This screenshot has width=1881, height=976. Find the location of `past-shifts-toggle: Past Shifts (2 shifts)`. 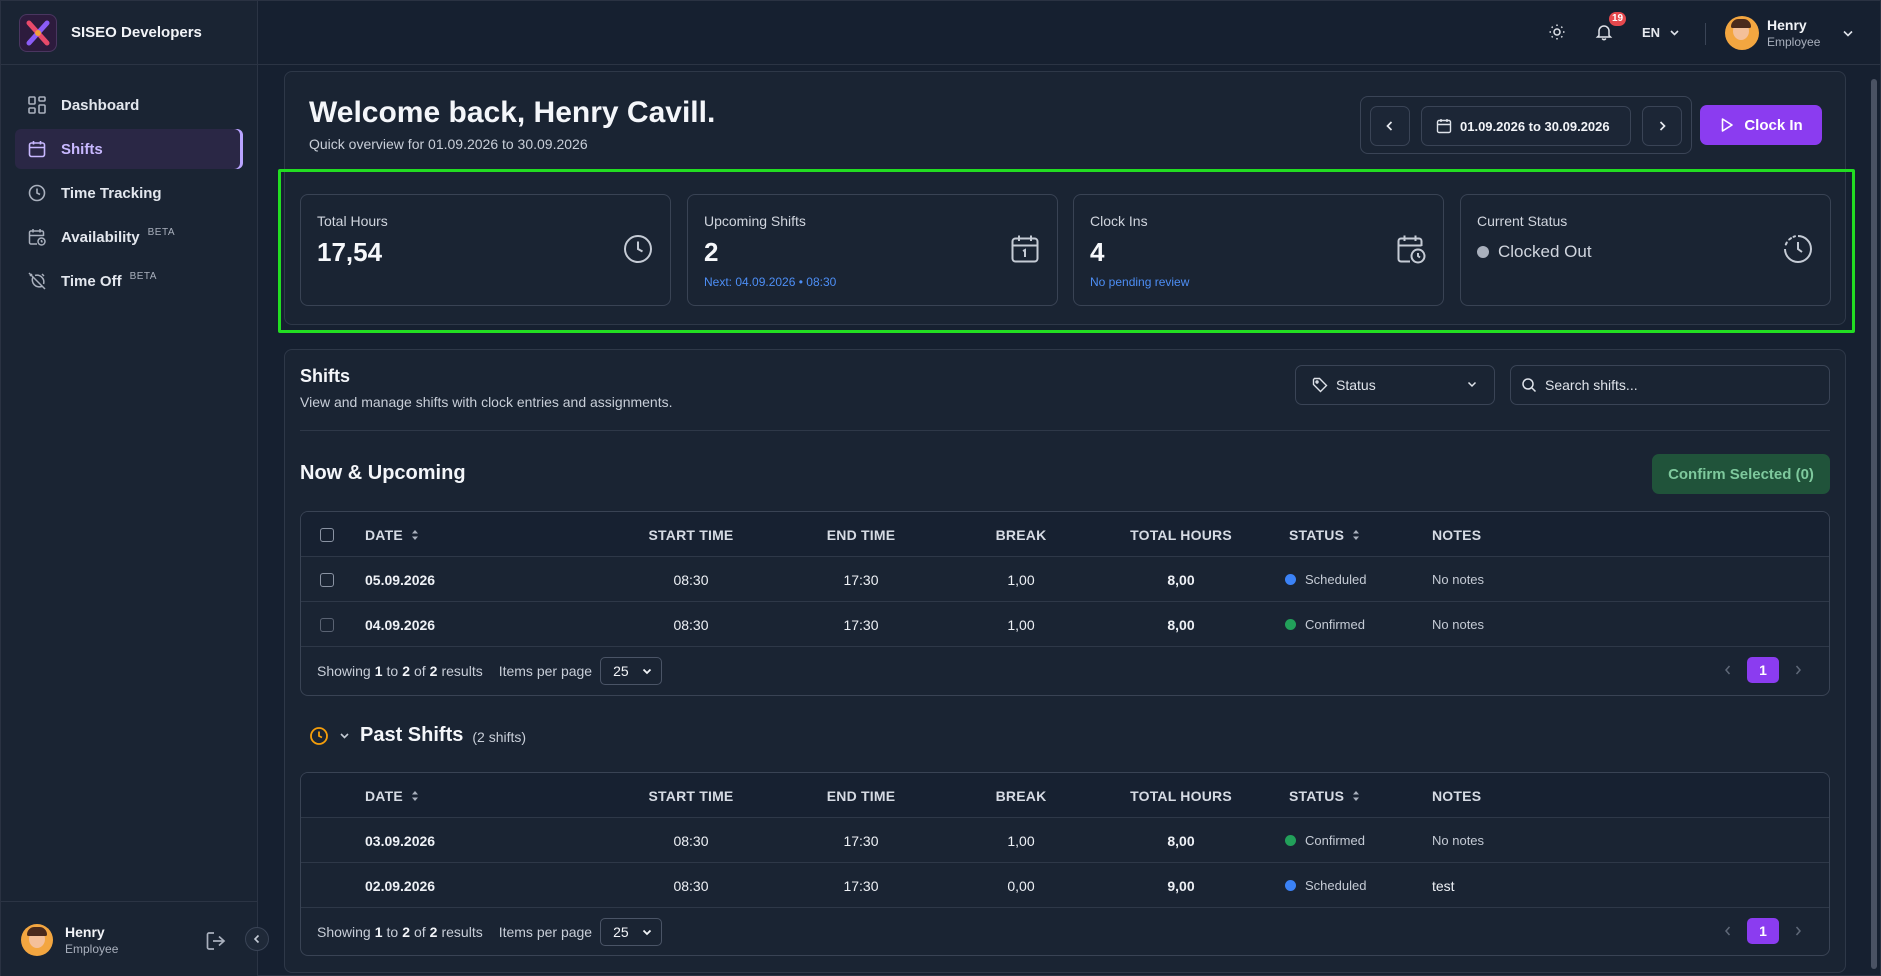

past-shifts-toggle: Past Shifts (2 shifts) is located at coordinates (417, 735).